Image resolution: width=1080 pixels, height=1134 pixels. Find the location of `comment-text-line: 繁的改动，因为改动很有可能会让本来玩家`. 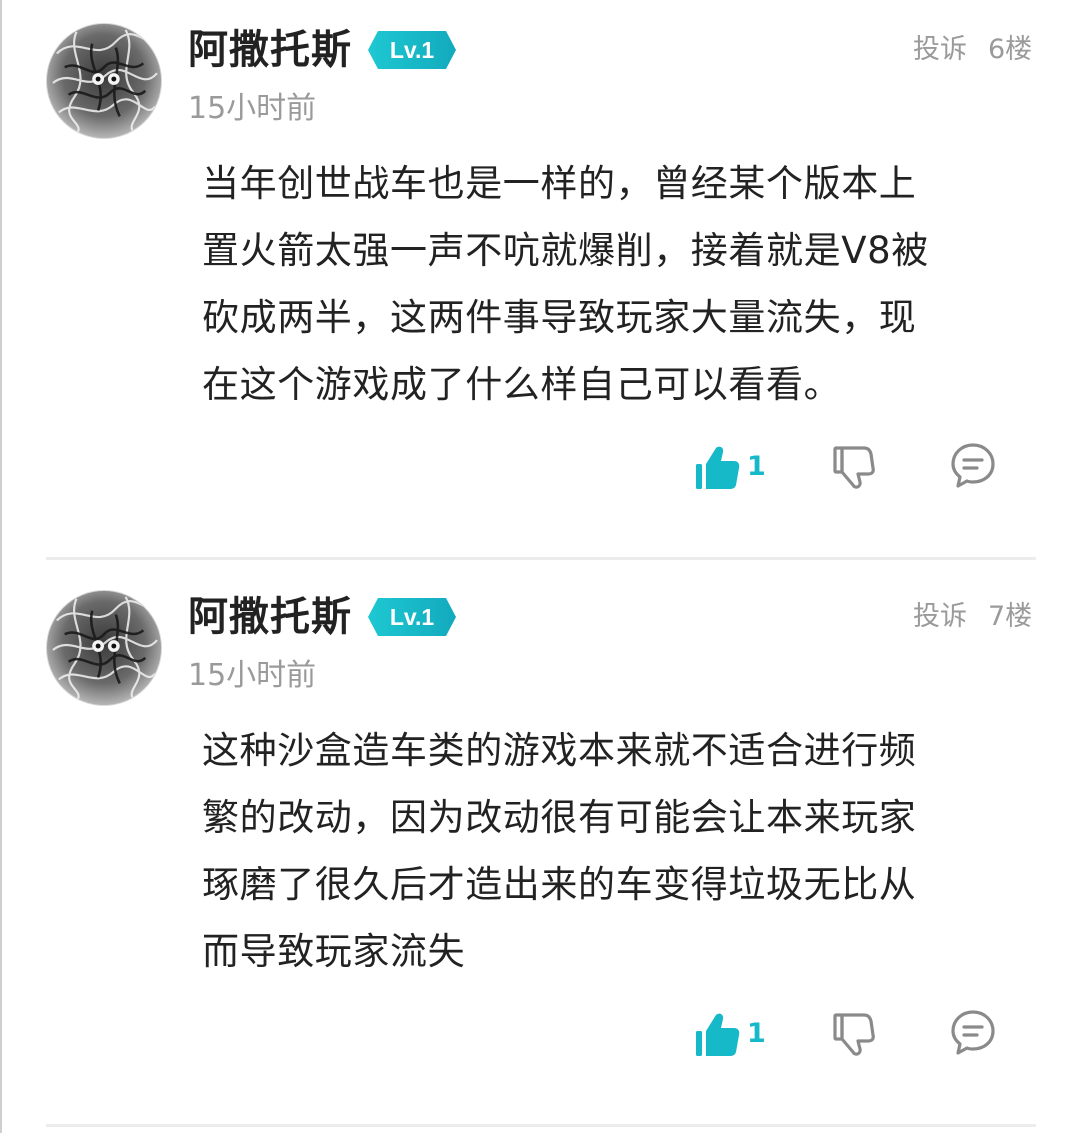

comment-text-line: 繁的改动，因为改动很有可能会让本来玩家 is located at coordinates (559, 817).